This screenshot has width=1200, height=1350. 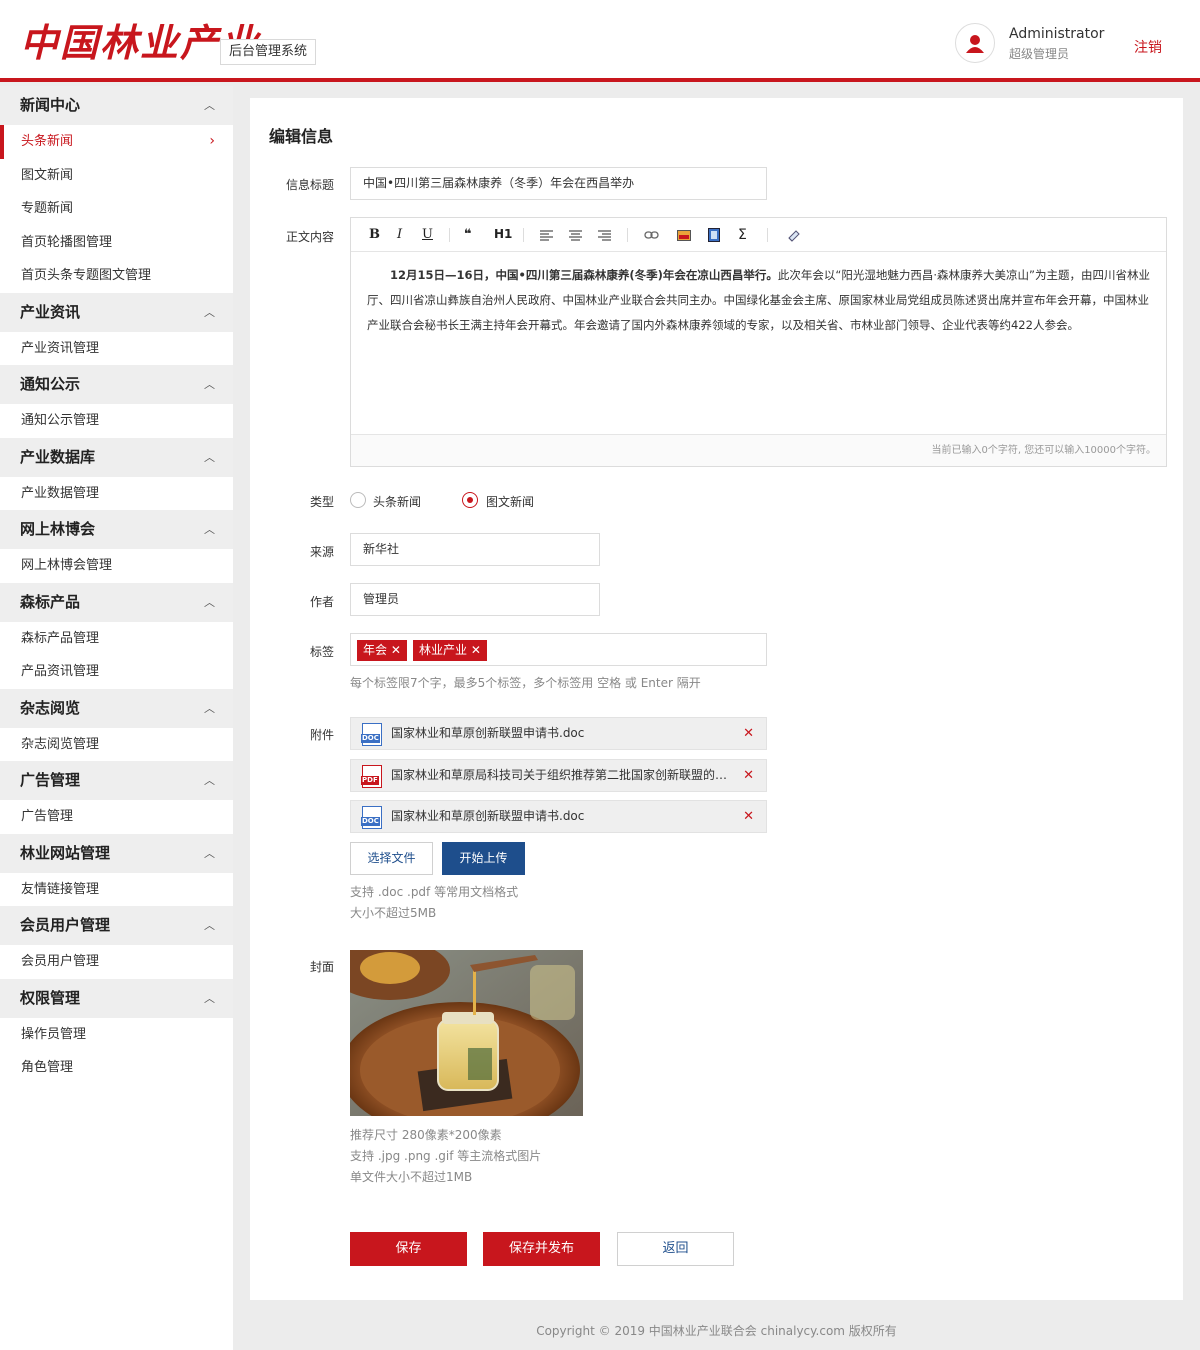 I want to click on sidebar-group: 会员用户管理 ︿, so click(x=116, y=925).